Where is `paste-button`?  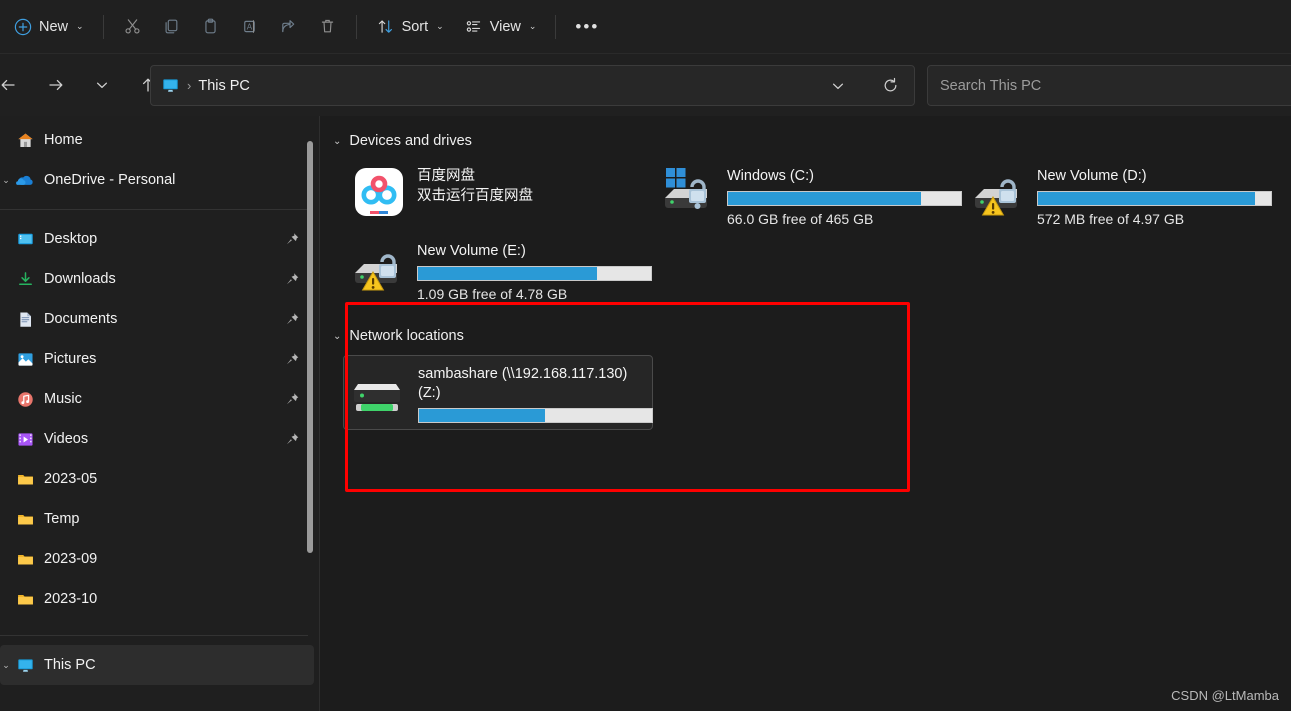
paste-button is located at coordinates (210, 27).